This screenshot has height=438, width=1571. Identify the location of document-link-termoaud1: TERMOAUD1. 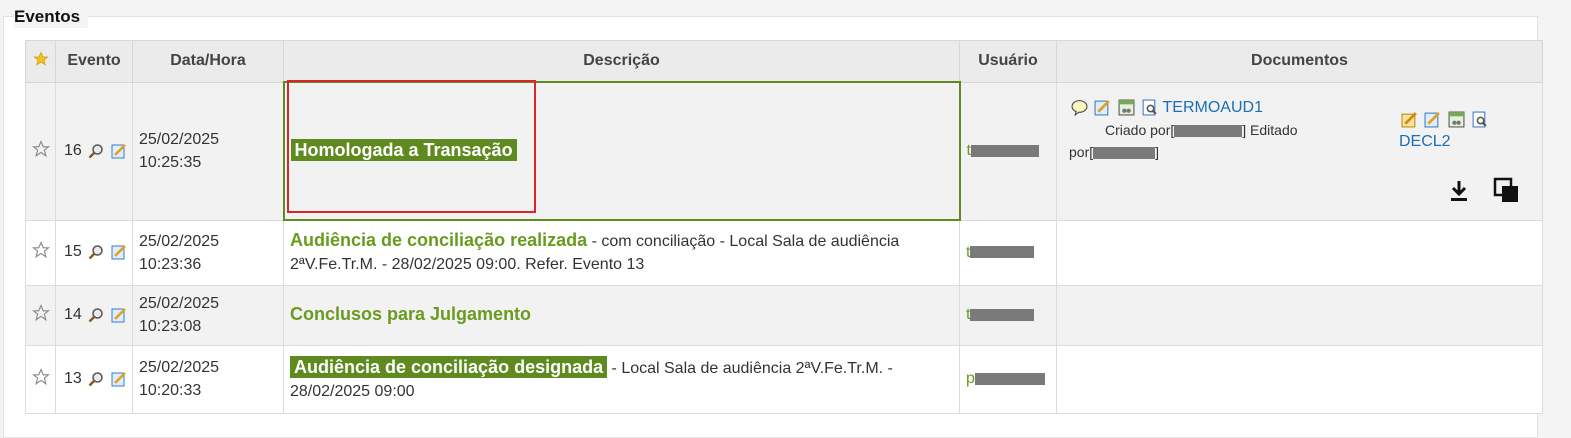
(1213, 107).